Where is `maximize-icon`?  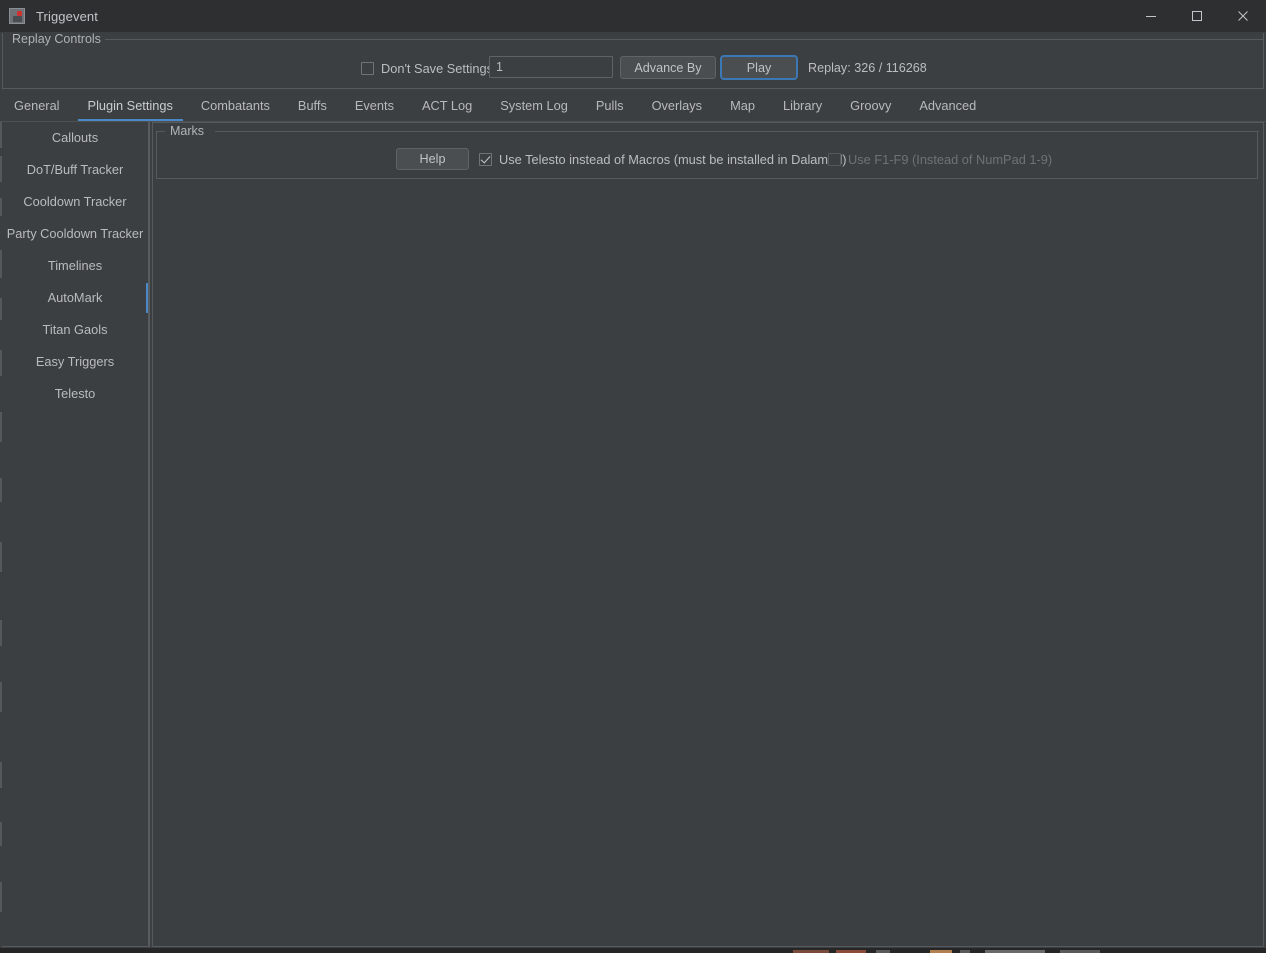 maximize-icon is located at coordinates (1197, 16).